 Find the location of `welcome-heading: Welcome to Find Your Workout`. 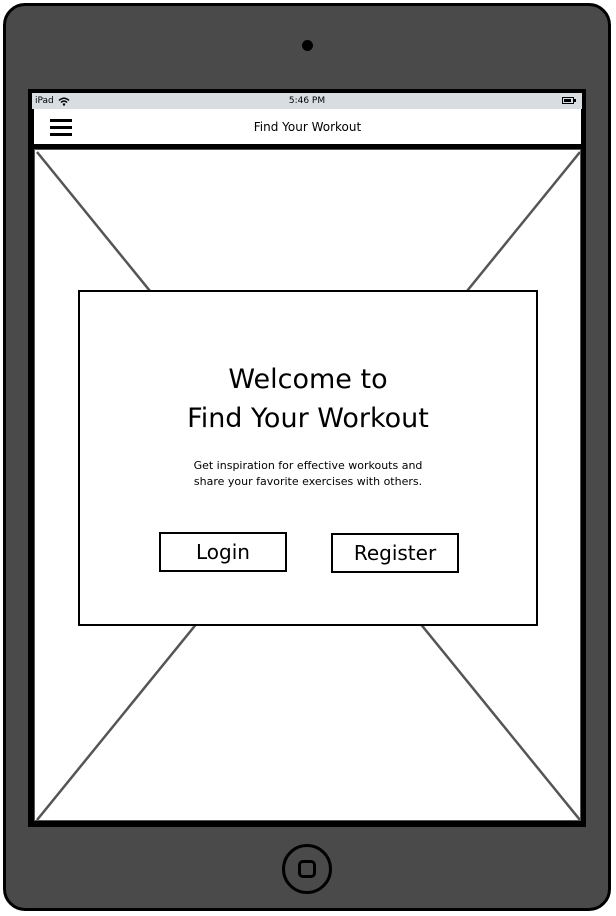

welcome-heading: Welcome to Find Your Workout is located at coordinates (308, 399).